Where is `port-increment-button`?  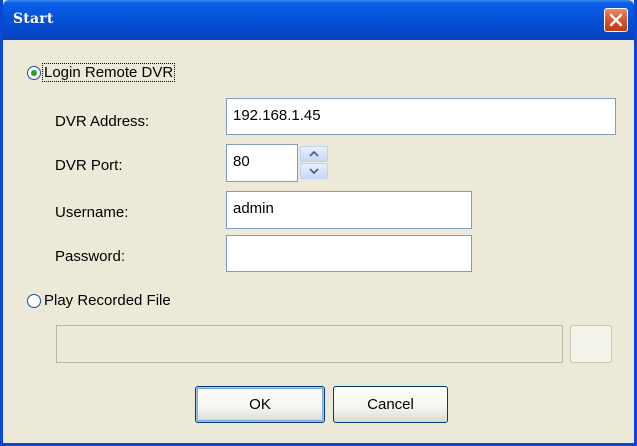 port-increment-button is located at coordinates (314, 154).